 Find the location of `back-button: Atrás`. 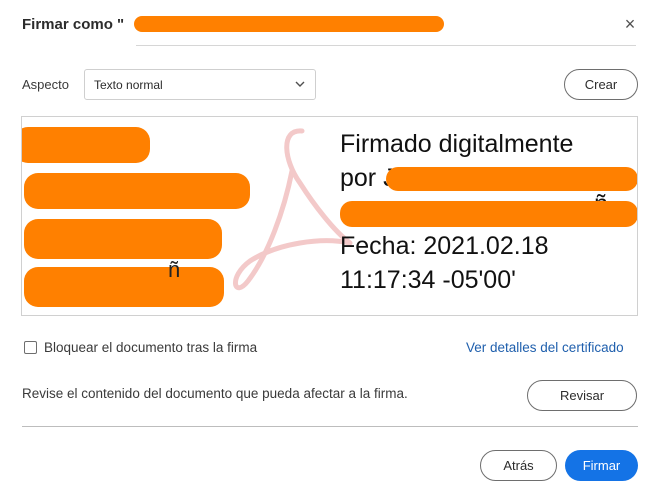

back-button: Atrás is located at coordinates (518, 465).